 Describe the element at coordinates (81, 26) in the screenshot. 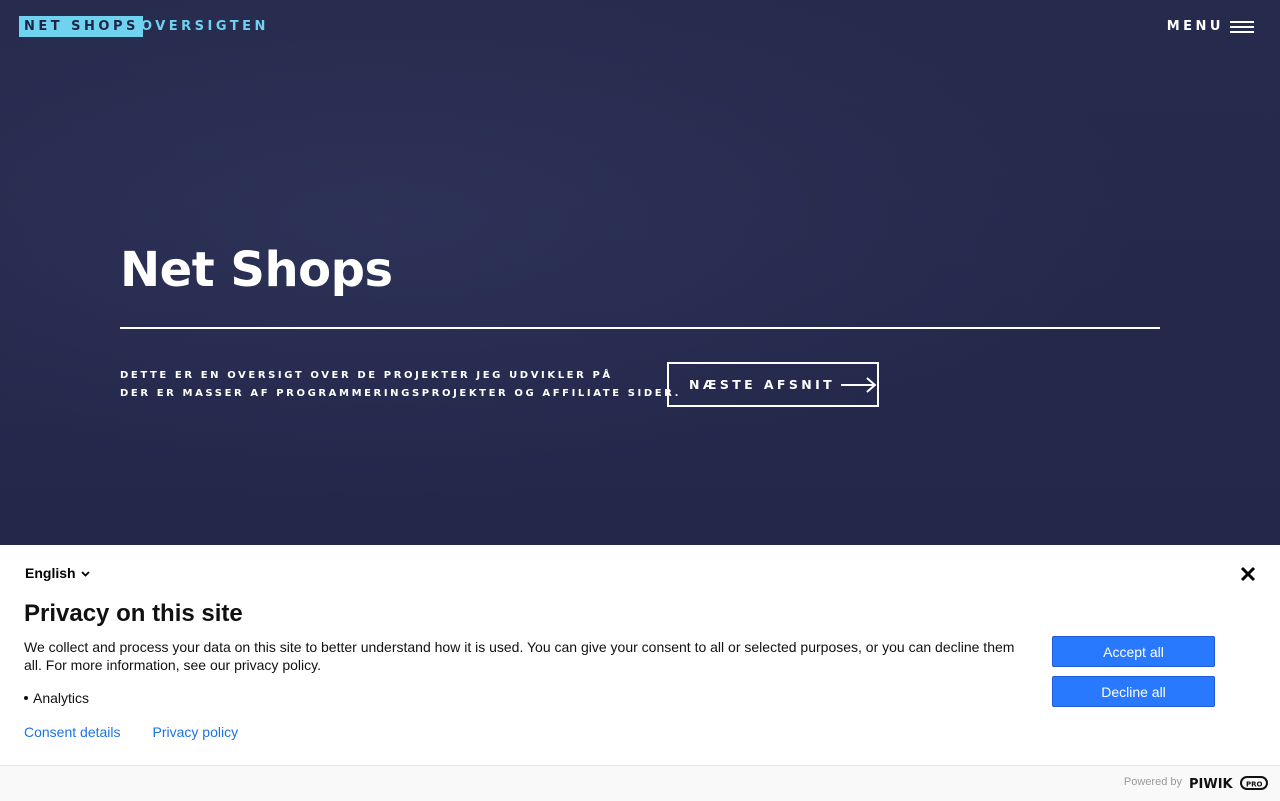

I see `site-logo: NET SHOPS` at that location.